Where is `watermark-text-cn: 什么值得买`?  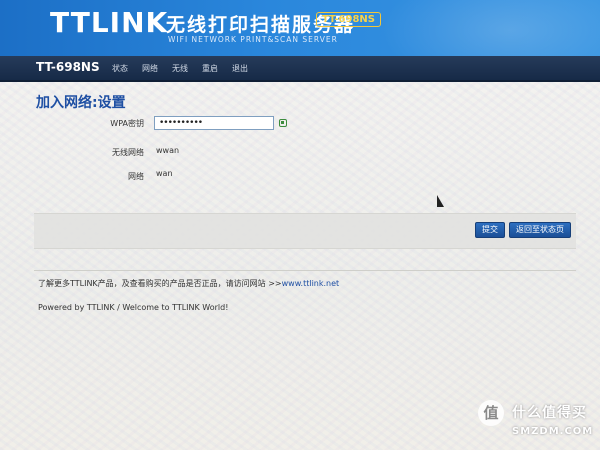
watermark-text-cn: 什么值得买 is located at coordinates (549, 413).